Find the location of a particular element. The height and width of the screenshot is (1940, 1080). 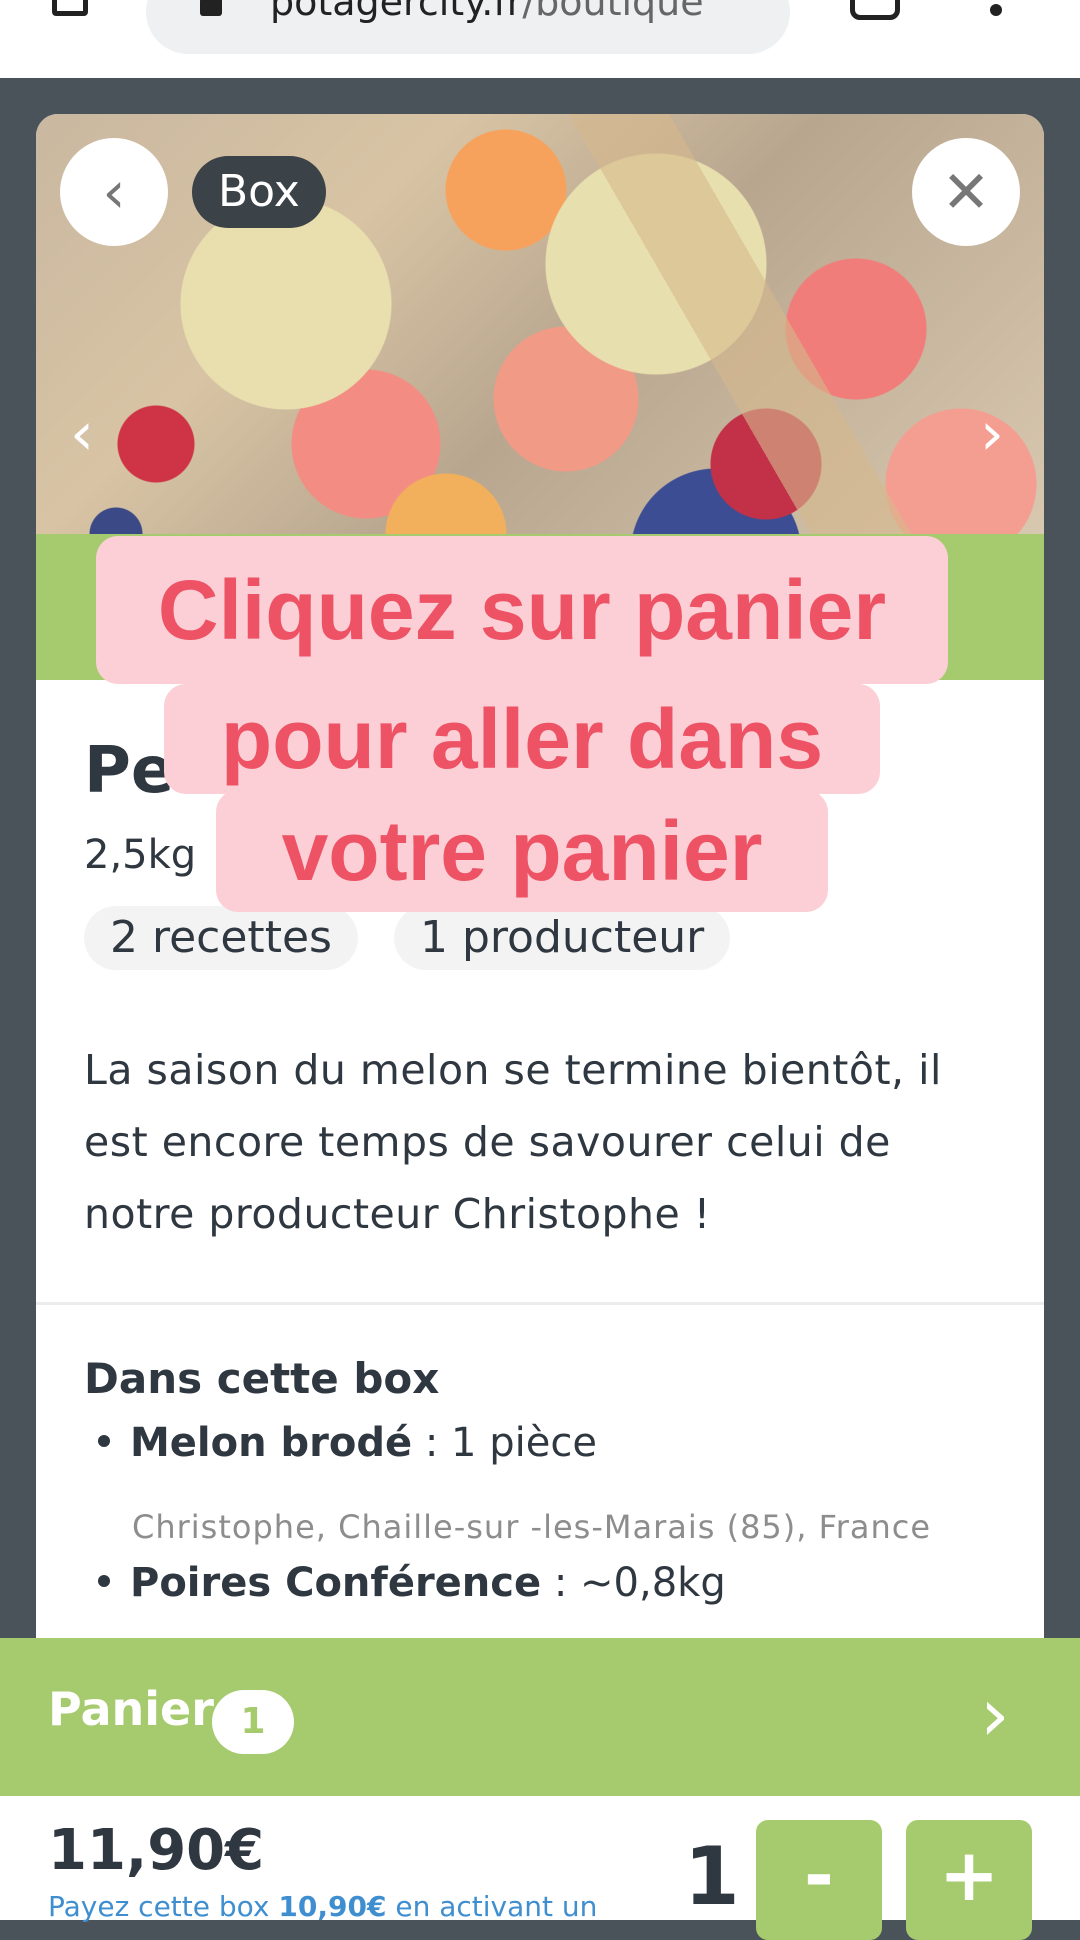

product-title: Pe is located at coordinates (129, 771).